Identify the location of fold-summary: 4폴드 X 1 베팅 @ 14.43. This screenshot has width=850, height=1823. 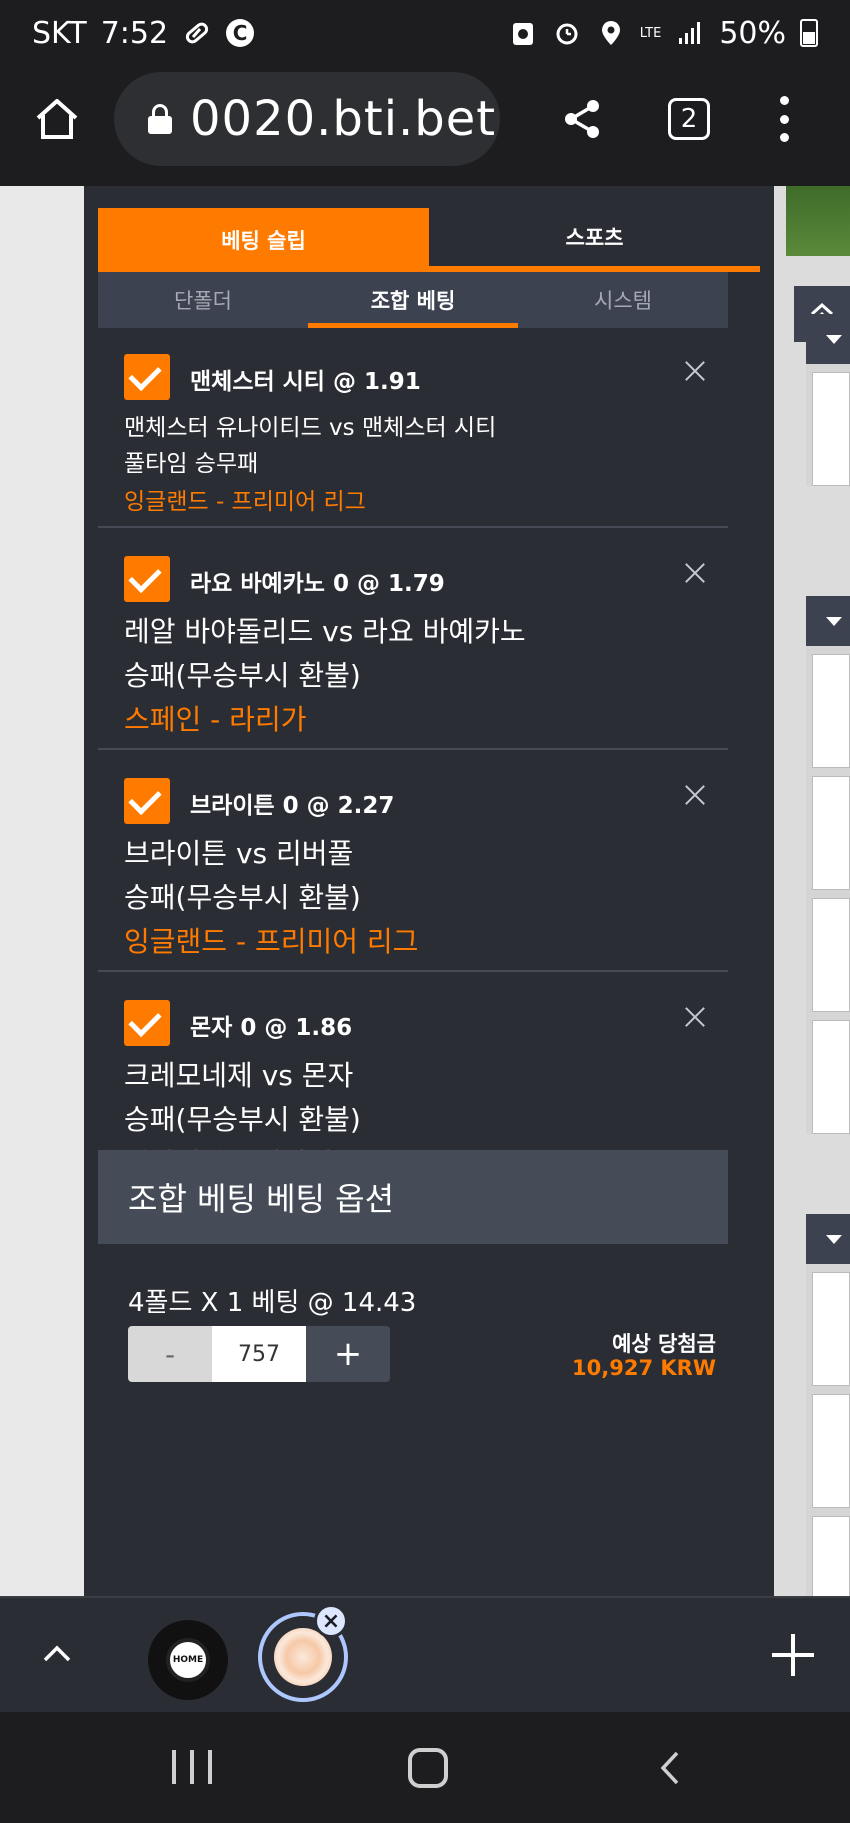
(272, 1303).